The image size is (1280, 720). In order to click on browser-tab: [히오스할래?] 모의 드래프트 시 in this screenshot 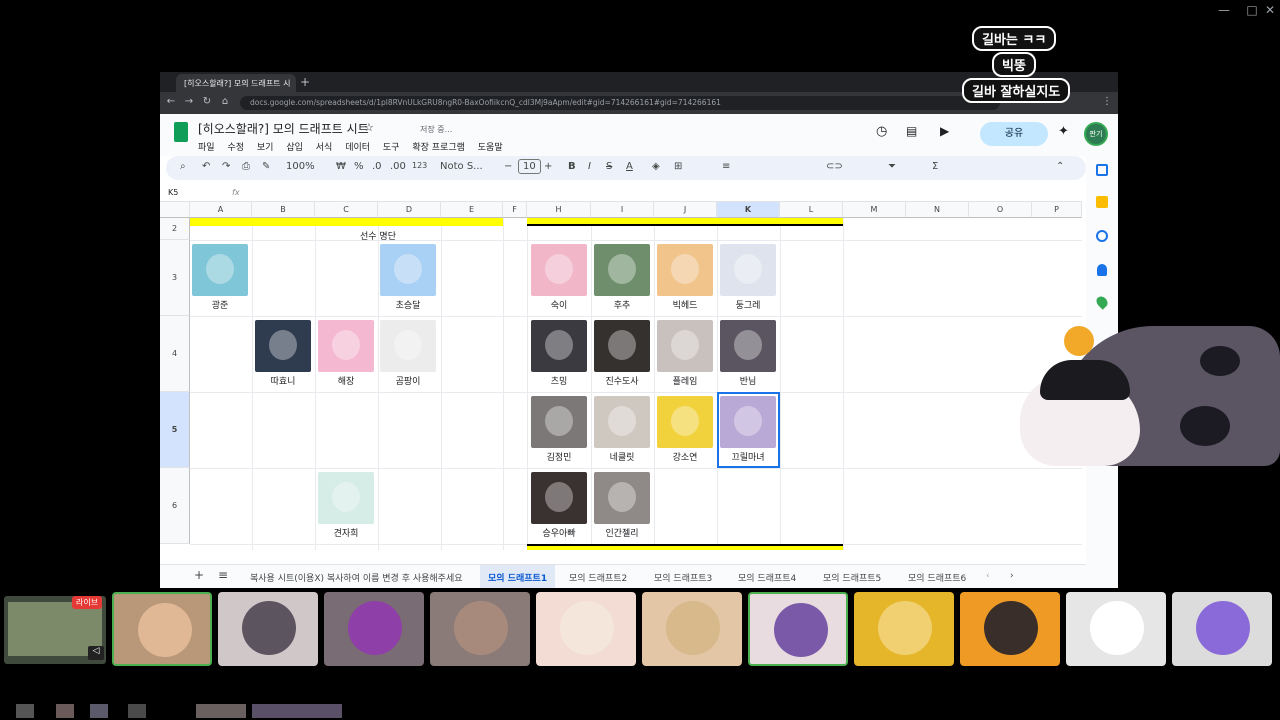, I will do `click(236, 83)`.